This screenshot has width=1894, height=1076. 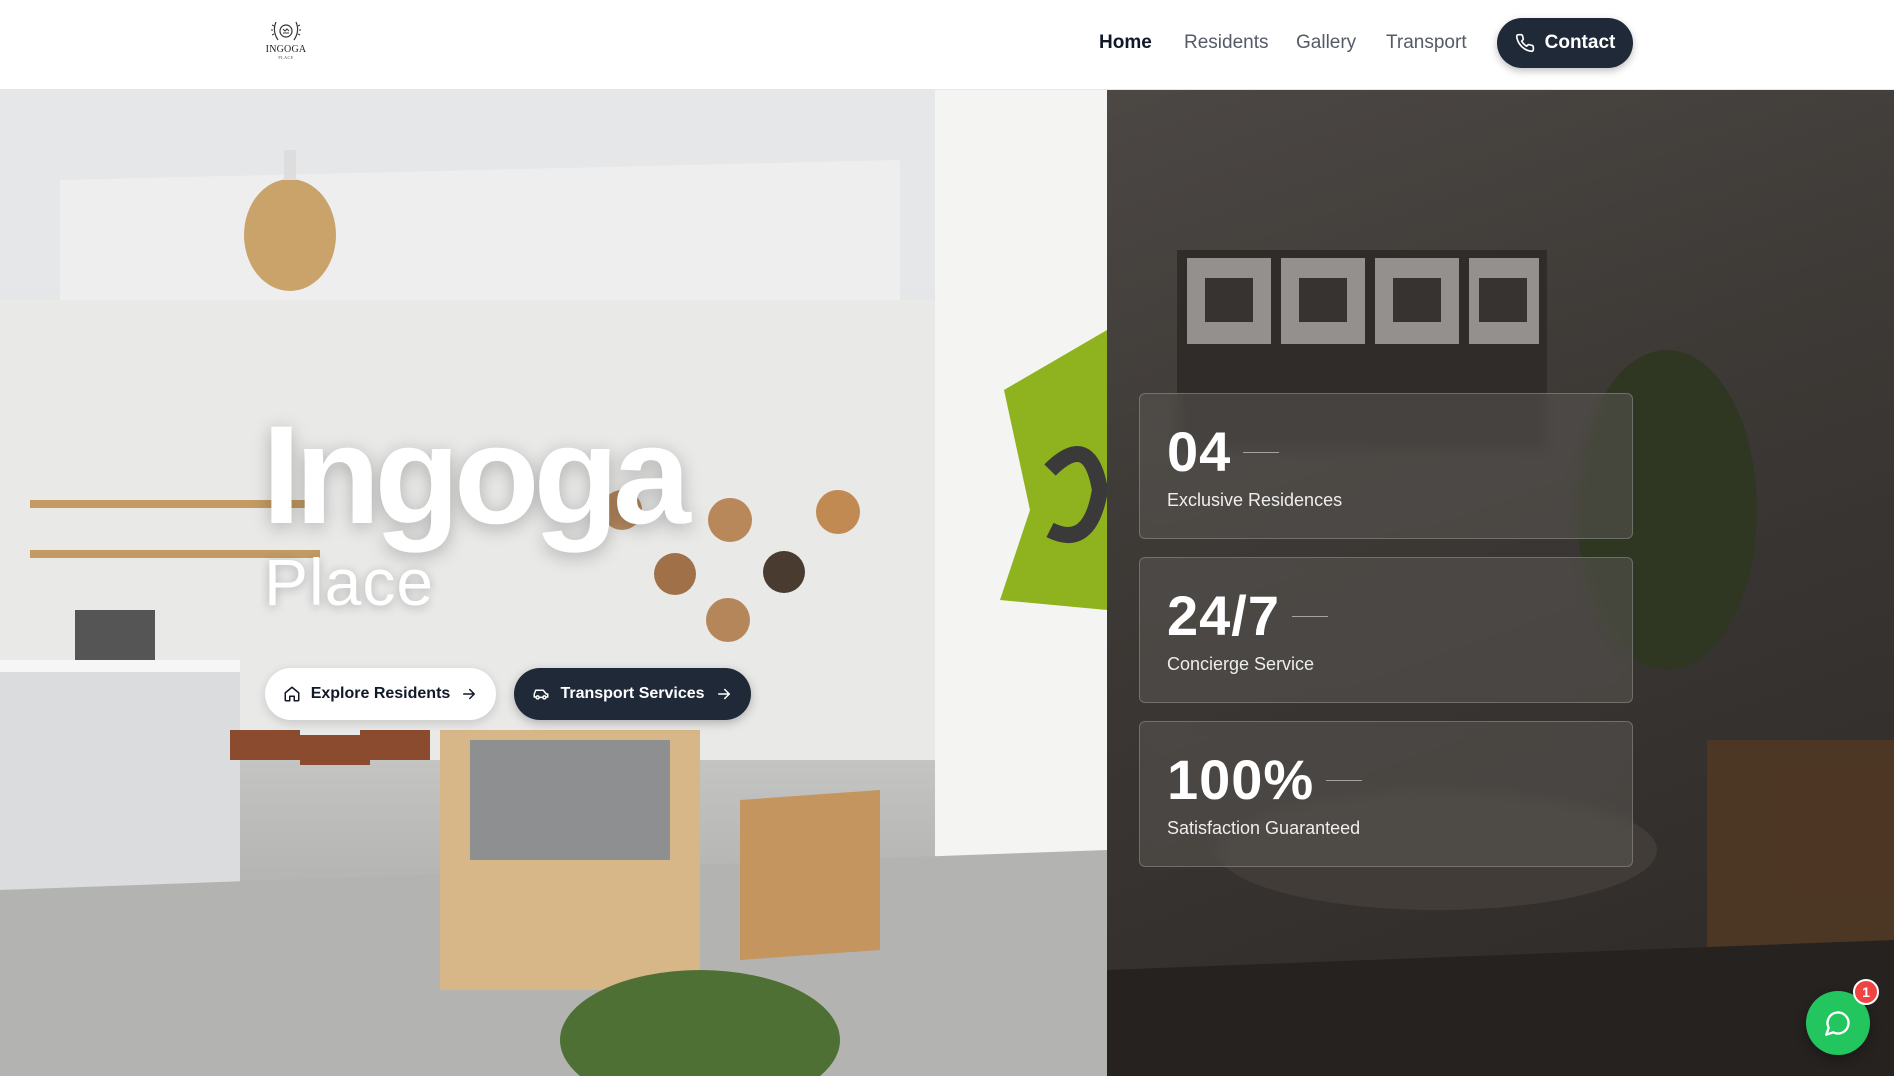 I want to click on stat-card-concierge: 24/7 Concierge Service, so click(x=1386, y=630).